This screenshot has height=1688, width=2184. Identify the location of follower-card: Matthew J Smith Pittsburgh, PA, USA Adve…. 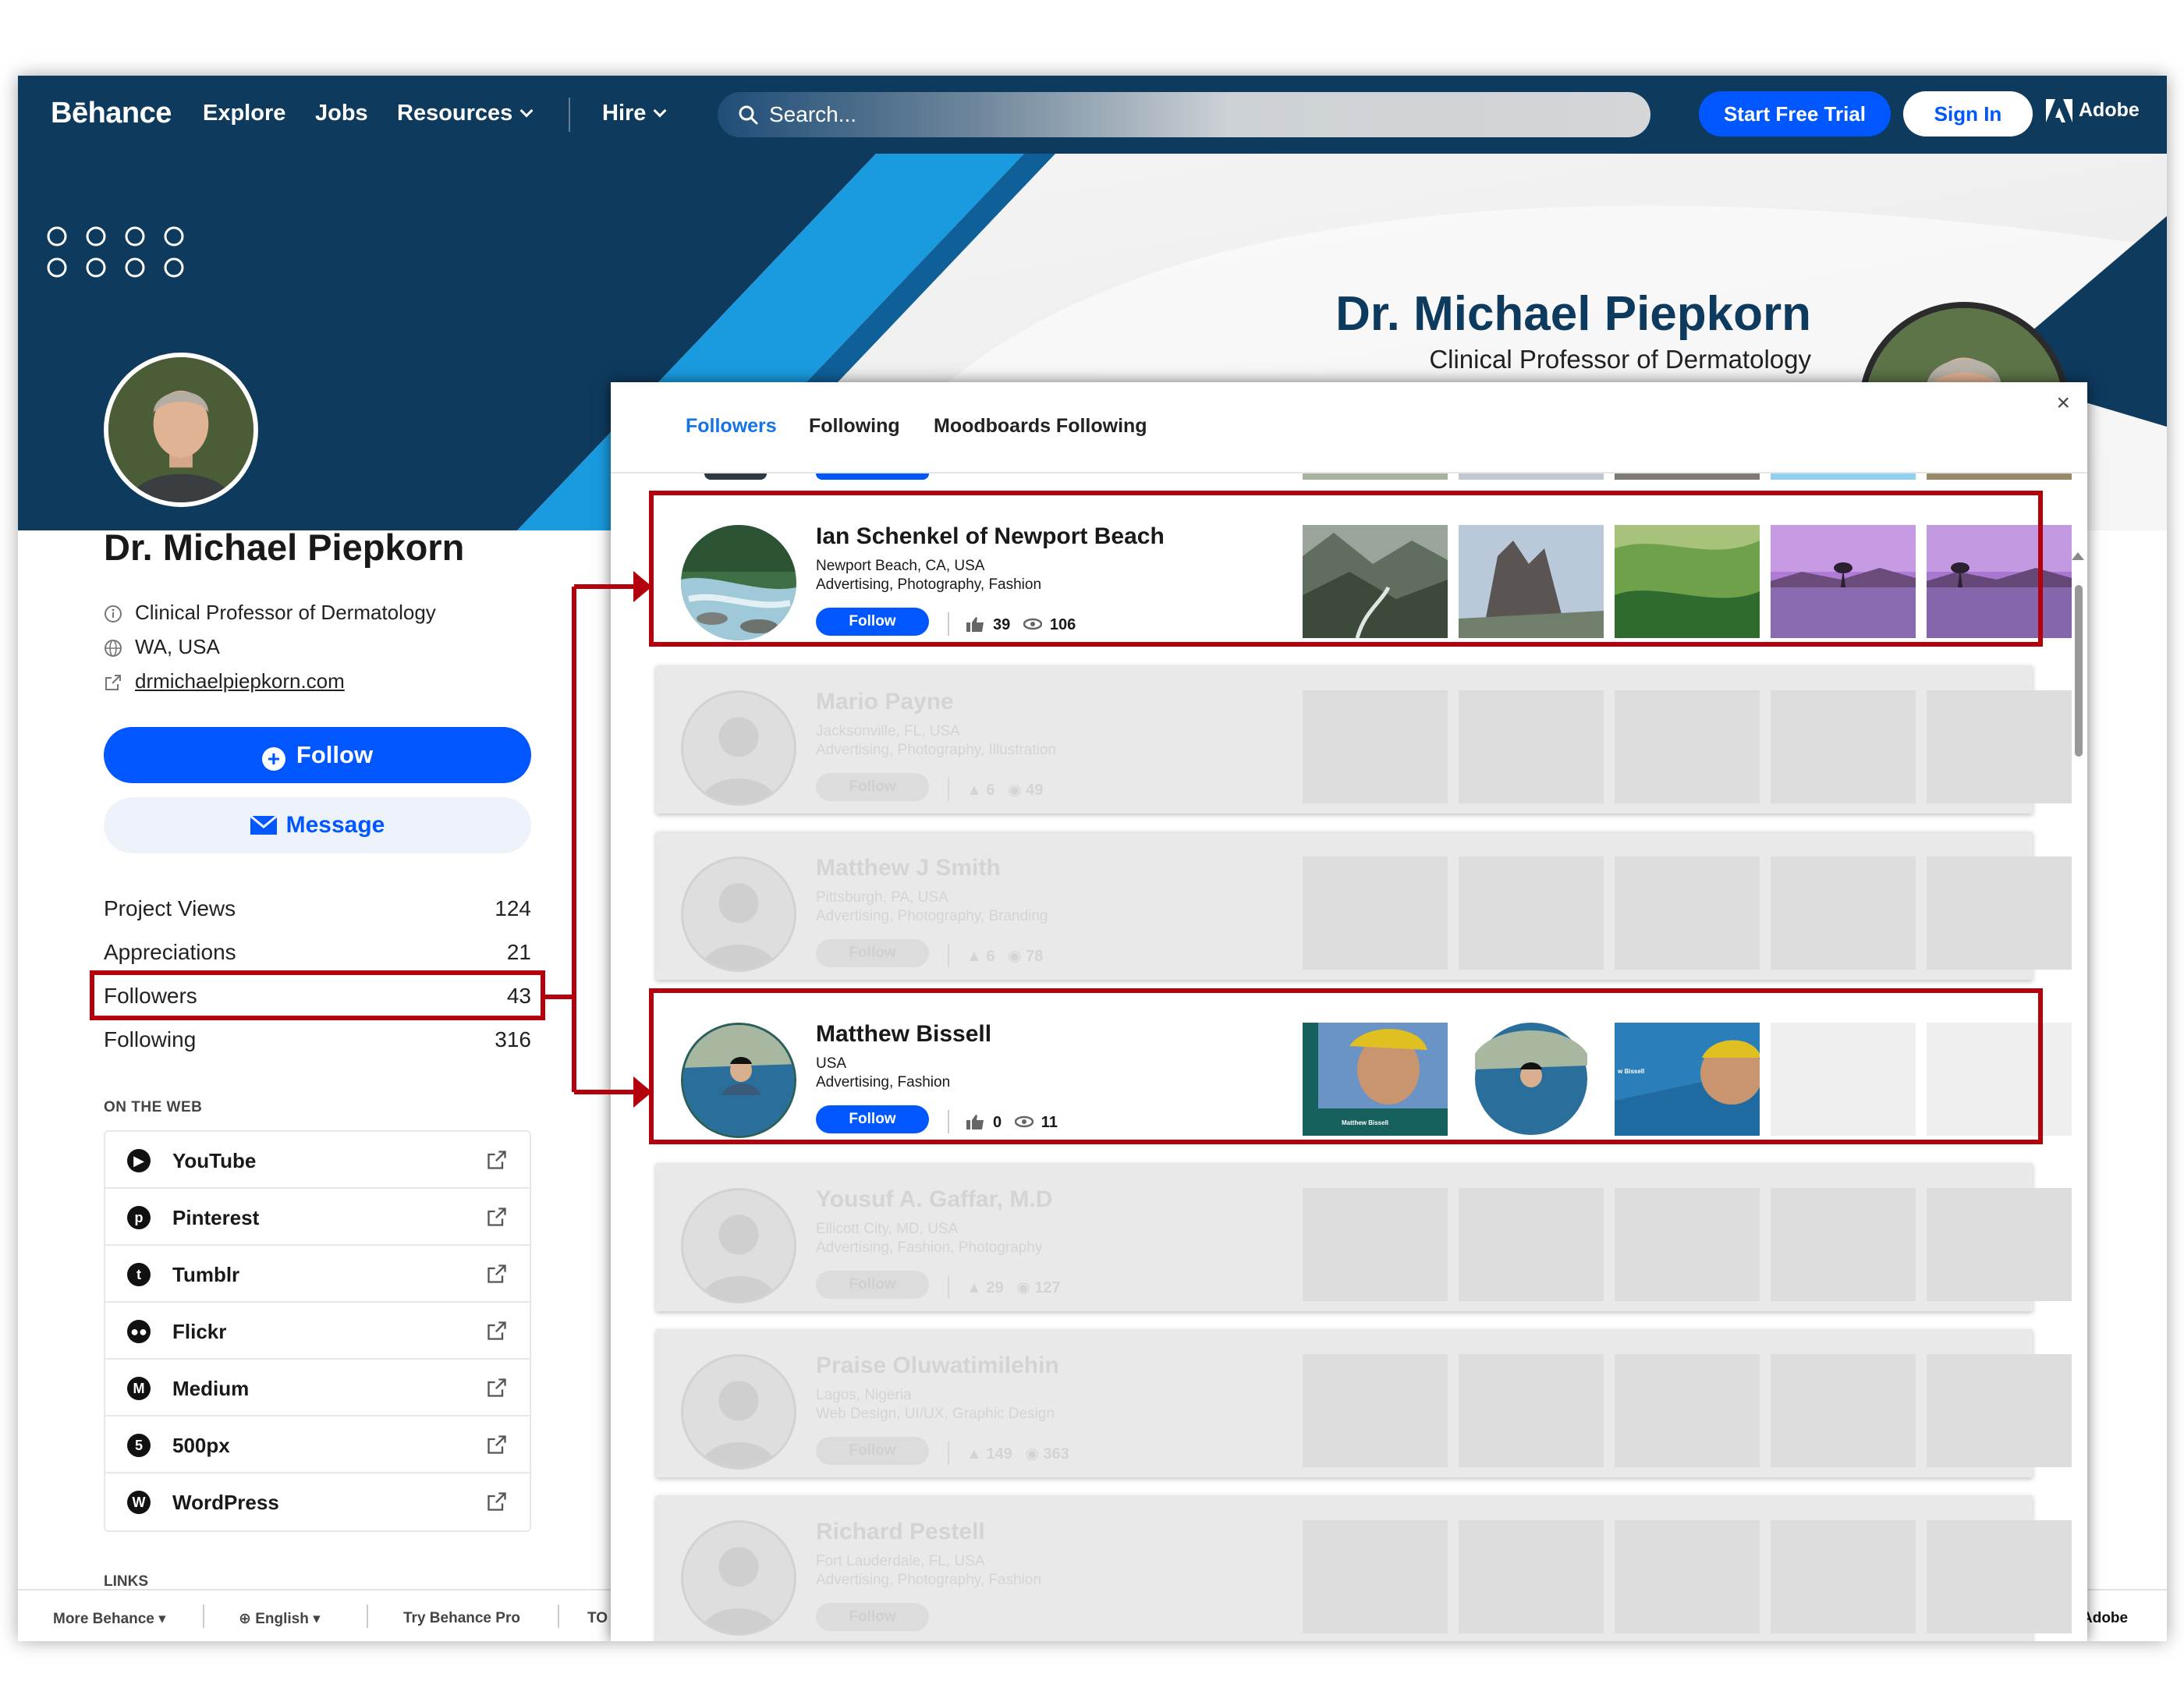
(1364, 906).